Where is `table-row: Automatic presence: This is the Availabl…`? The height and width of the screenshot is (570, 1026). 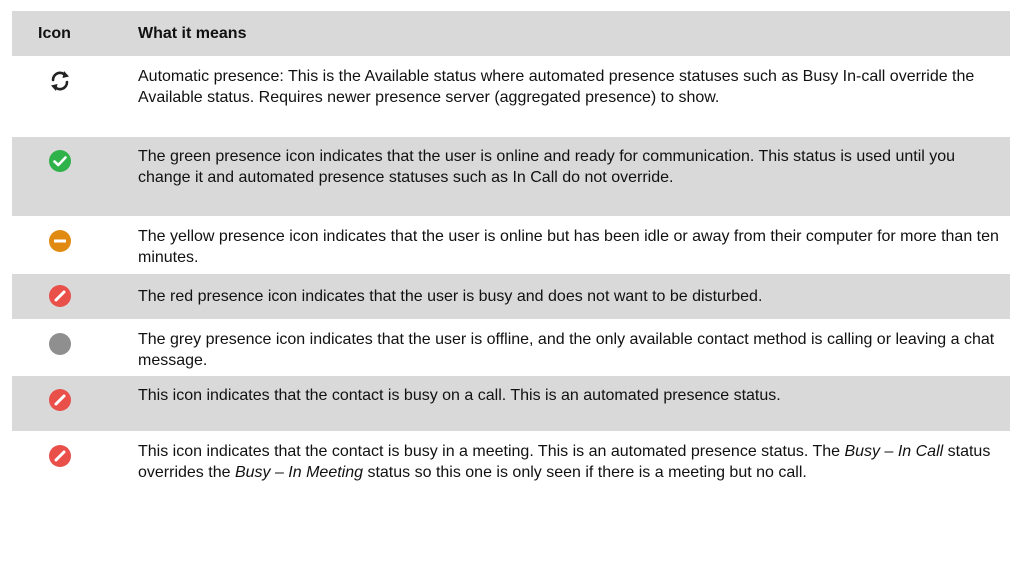
table-row: Automatic presence: This is the Availabl… is located at coordinates (511, 97).